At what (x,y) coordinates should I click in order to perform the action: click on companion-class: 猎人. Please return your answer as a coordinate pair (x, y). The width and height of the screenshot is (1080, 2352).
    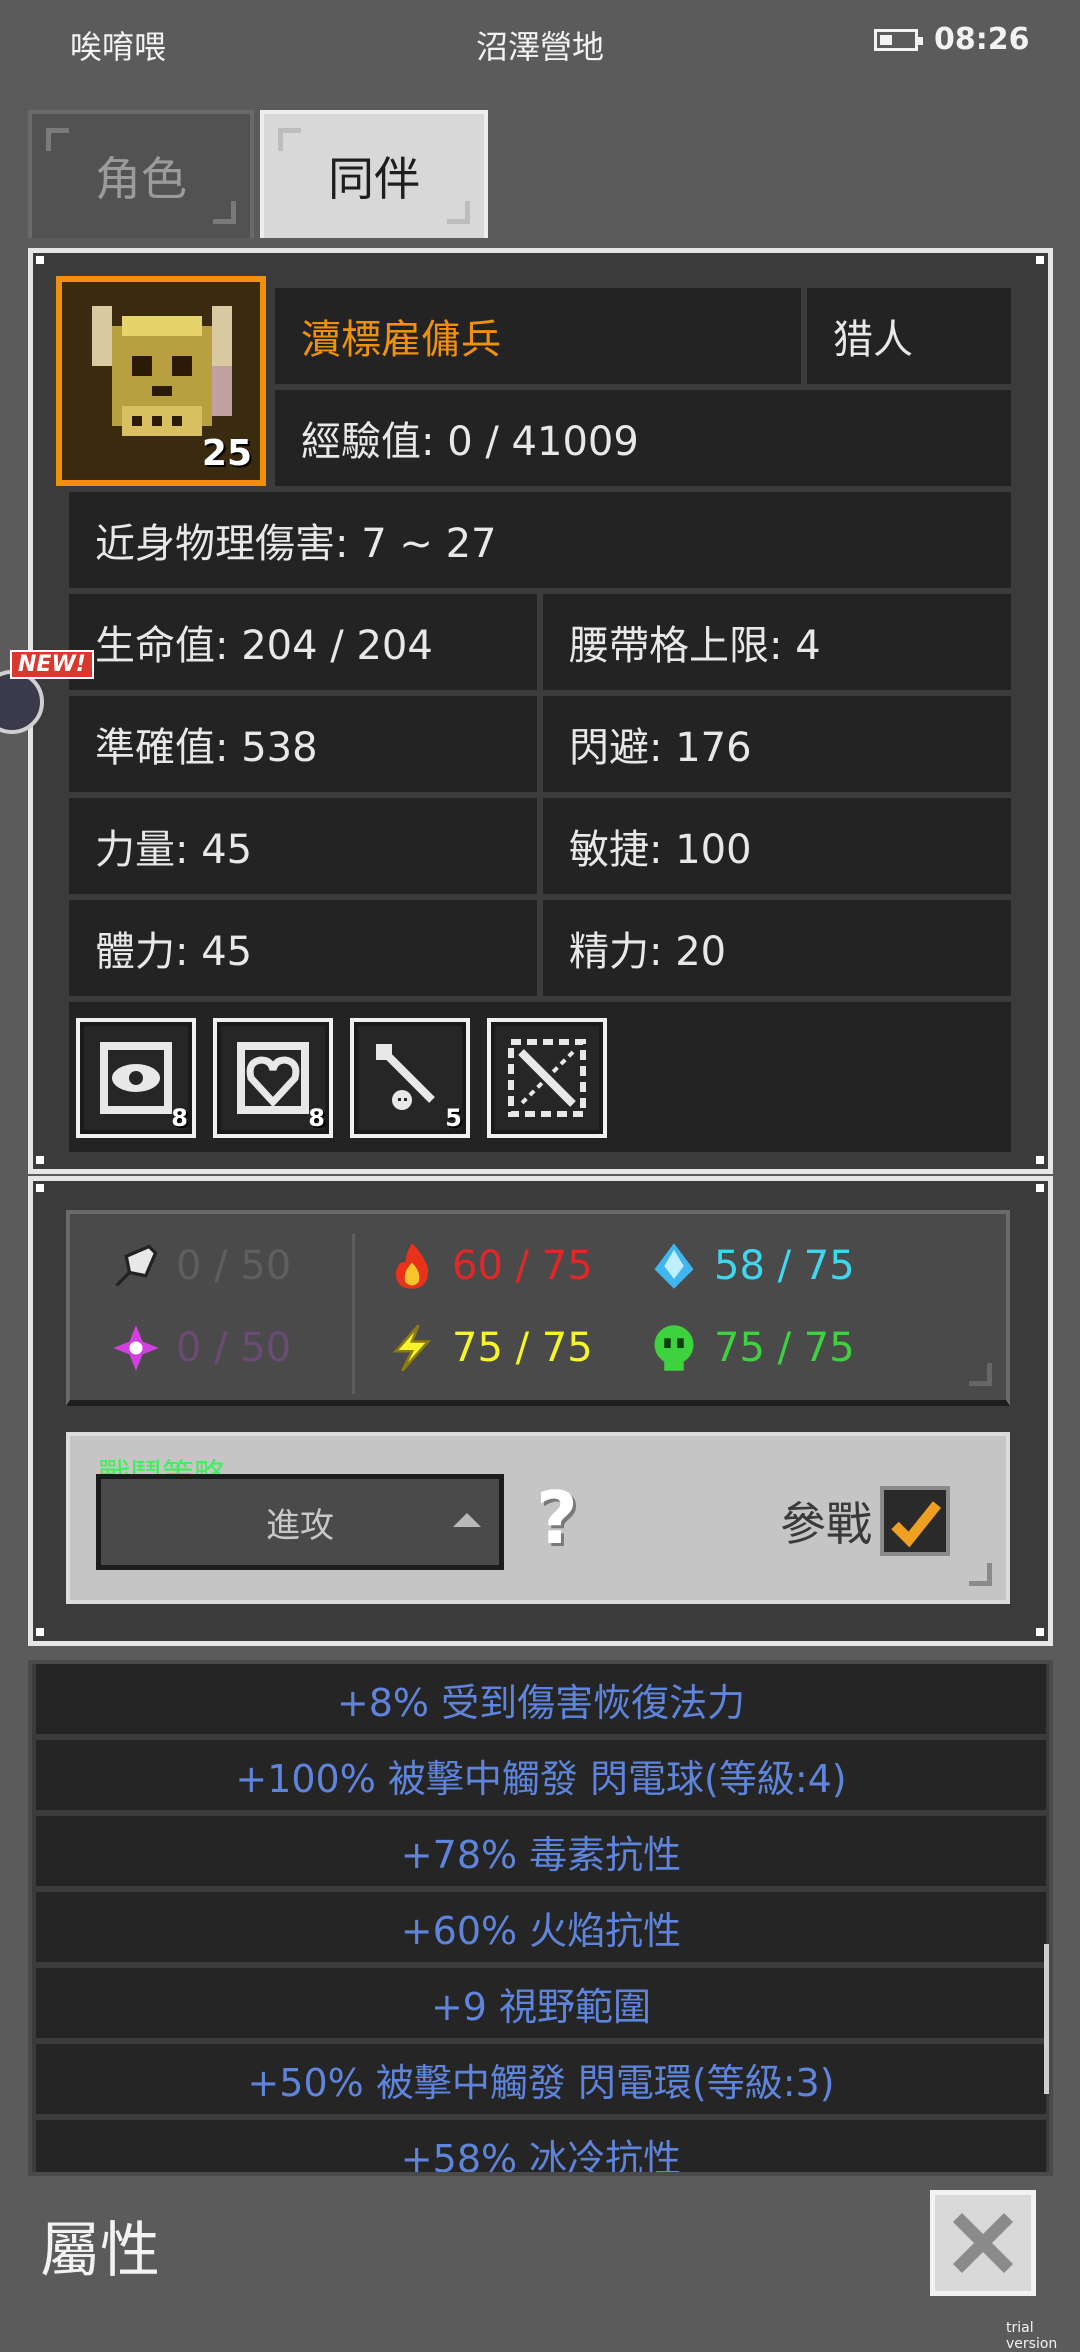
    Looking at the image, I should click on (909, 336).